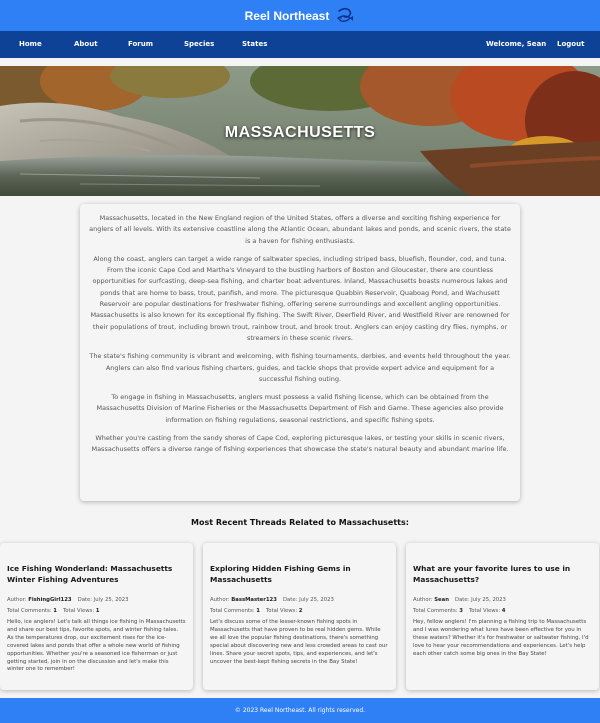  What do you see at coordinates (86, 44) in the screenshot?
I see `nav-about-link: About` at bounding box center [86, 44].